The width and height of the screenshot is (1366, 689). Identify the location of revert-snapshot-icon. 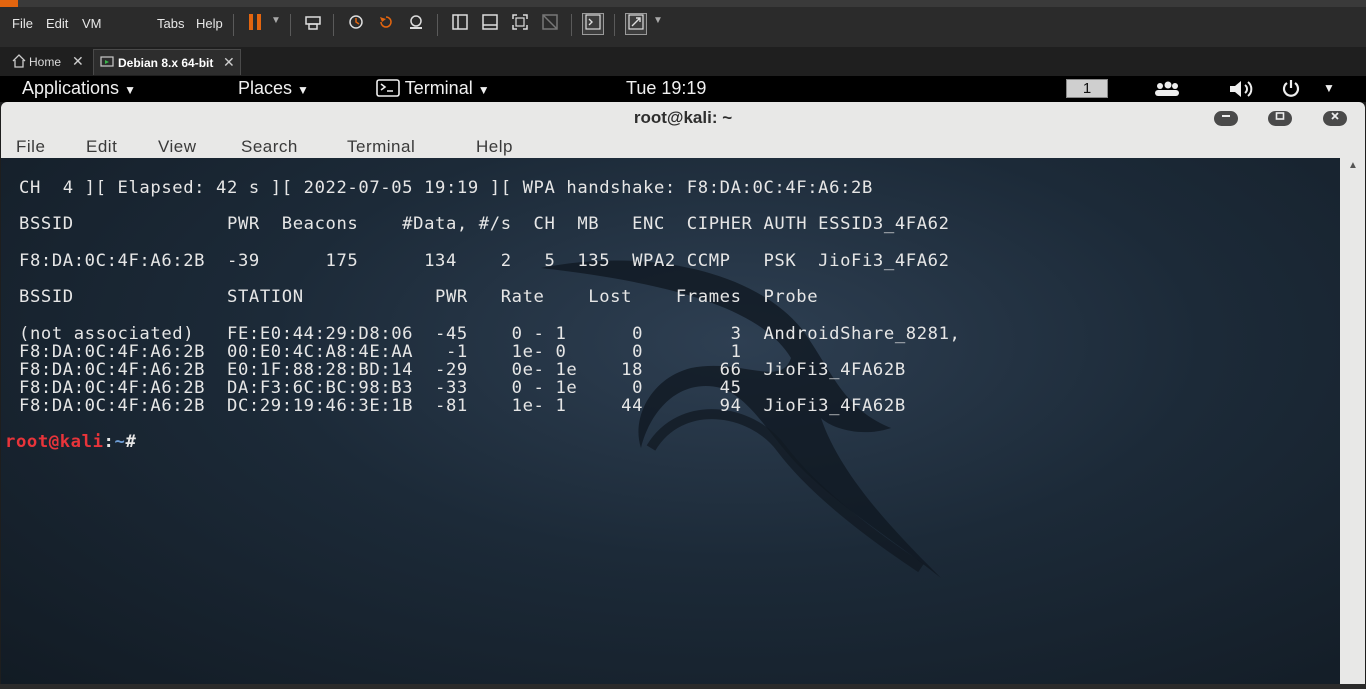
(386, 24).